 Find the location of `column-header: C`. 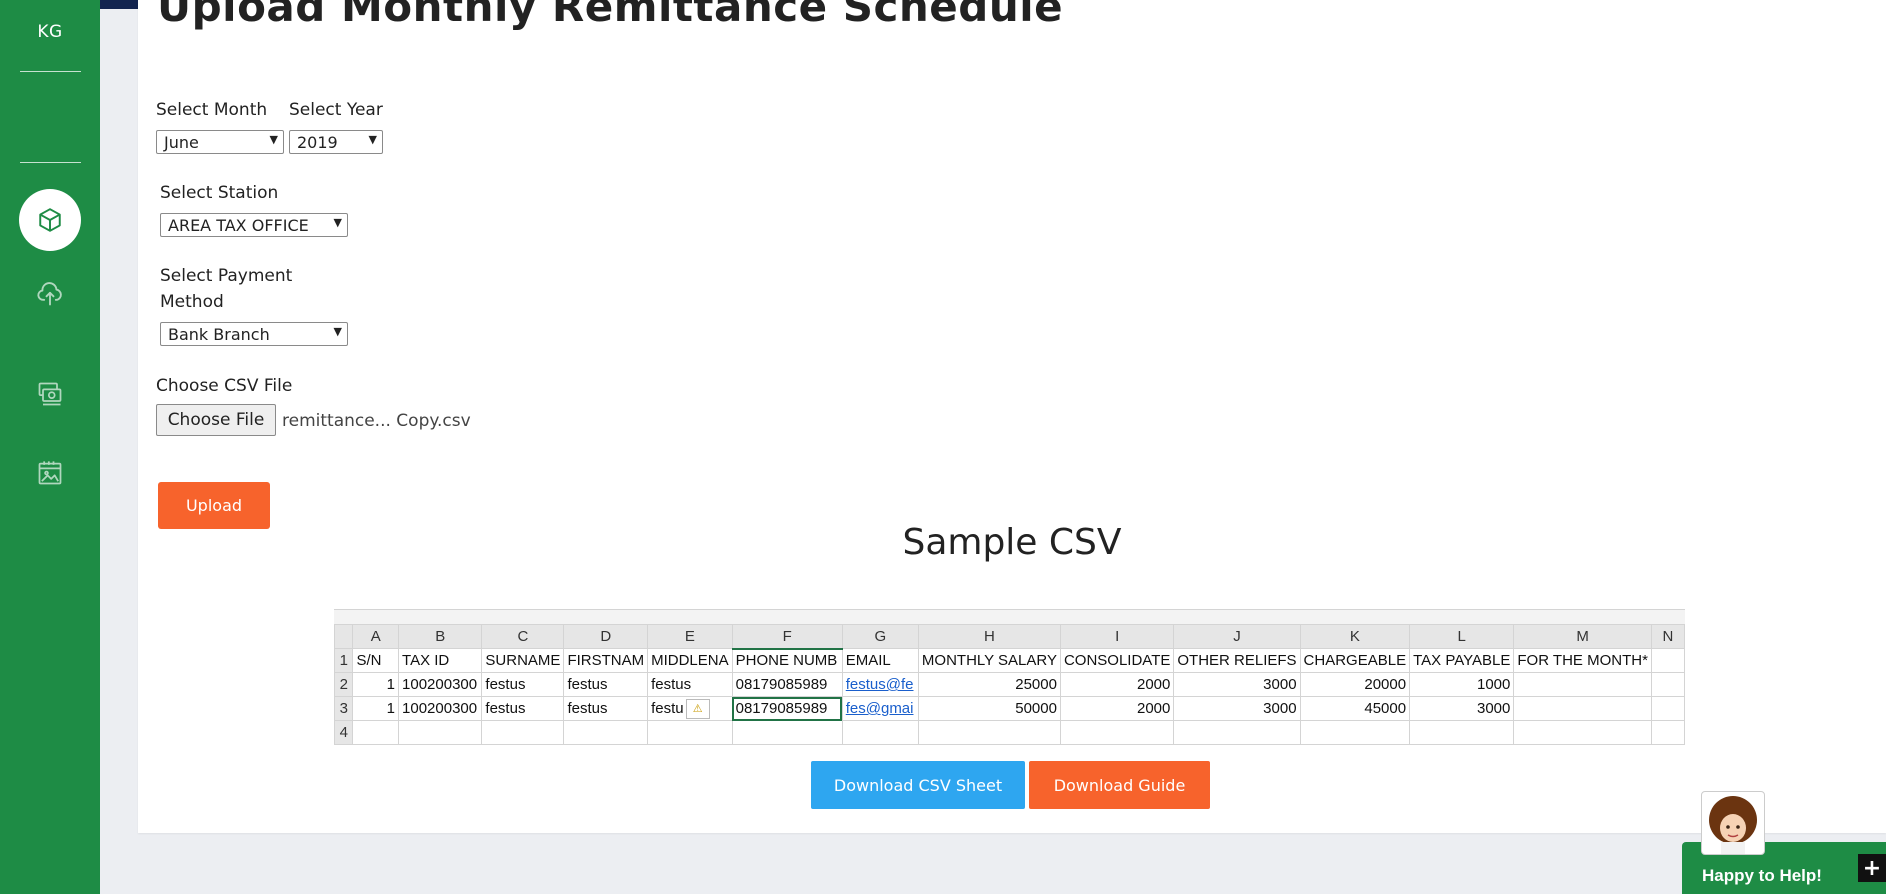

column-header: C is located at coordinates (523, 636).